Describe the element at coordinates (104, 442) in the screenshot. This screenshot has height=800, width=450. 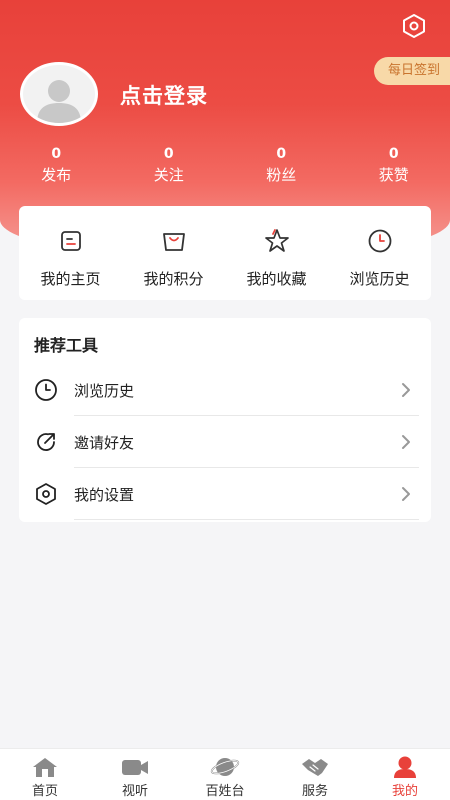
I see `tool-label: 邀请好友` at that location.